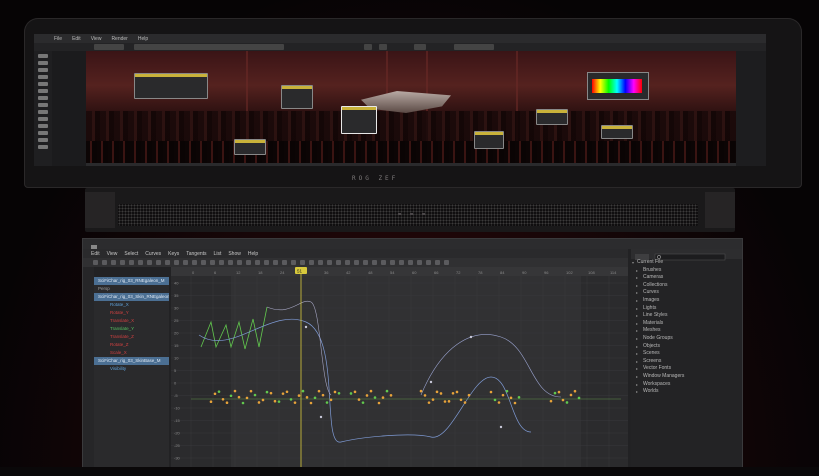  Describe the element at coordinates (686, 263) in the screenshot. I see `tree-root: Current File` at that location.